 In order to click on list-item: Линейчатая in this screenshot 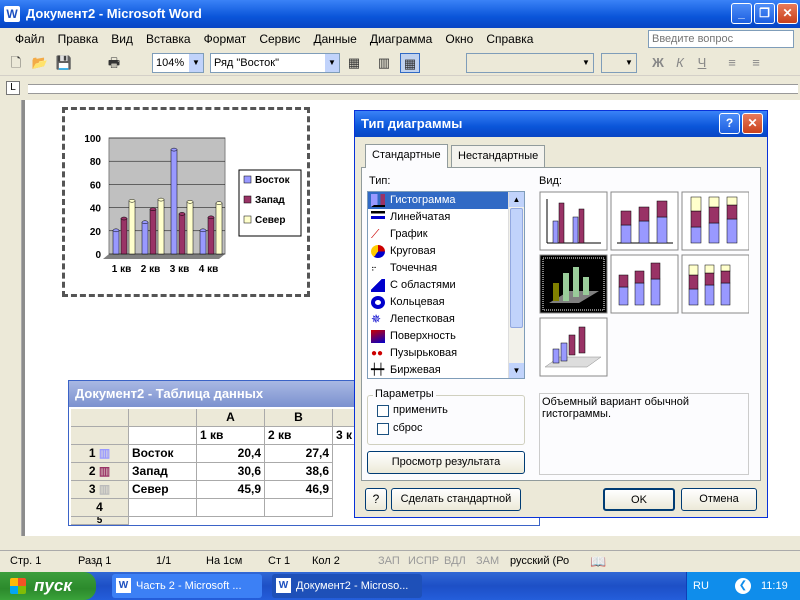, I will do `click(446, 217)`.